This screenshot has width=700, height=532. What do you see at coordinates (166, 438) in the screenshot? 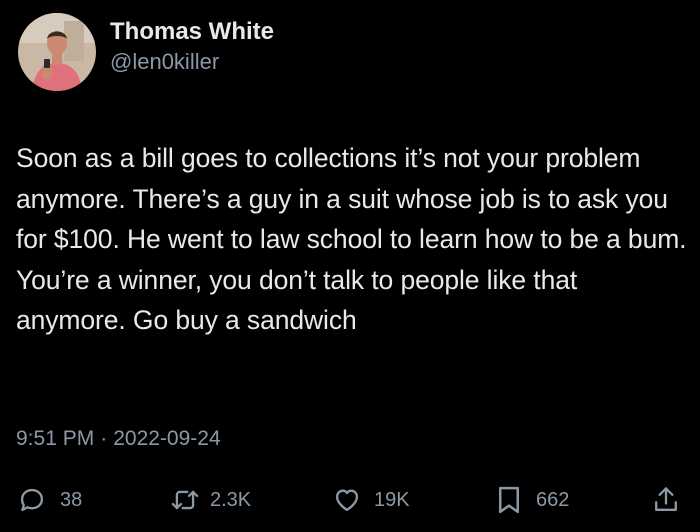
I see `tweet-date: 2022-09-24` at bounding box center [166, 438].